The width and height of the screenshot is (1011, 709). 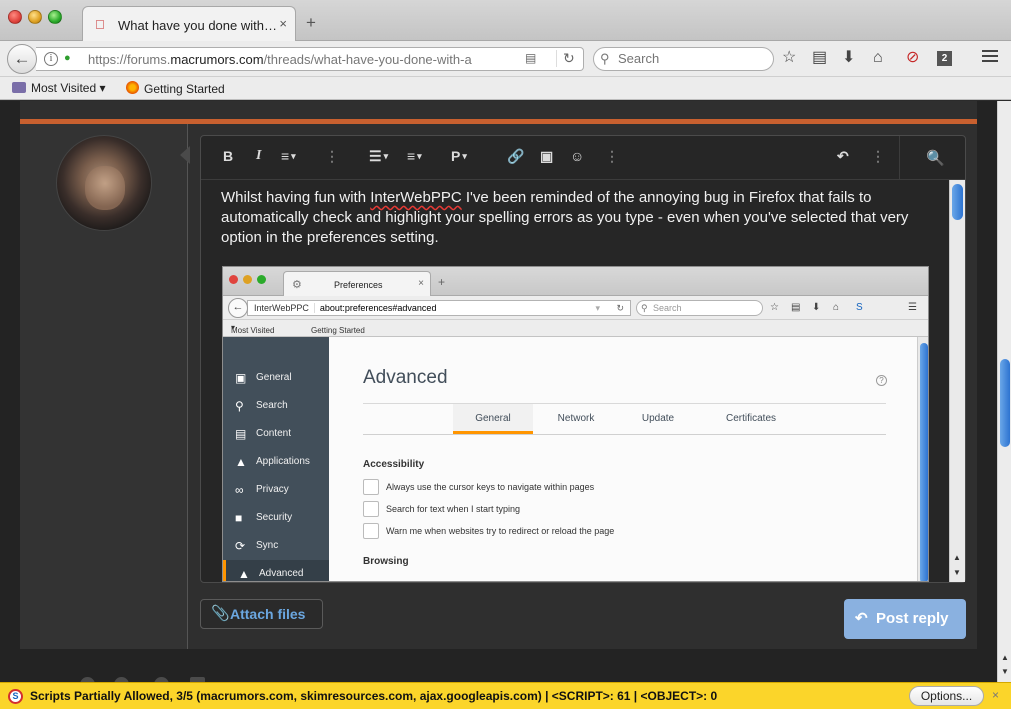 What do you see at coordinates (819, 58) in the screenshot?
I see `bookmarks-menu-icon: ▤` at bounding box center [819, 58].